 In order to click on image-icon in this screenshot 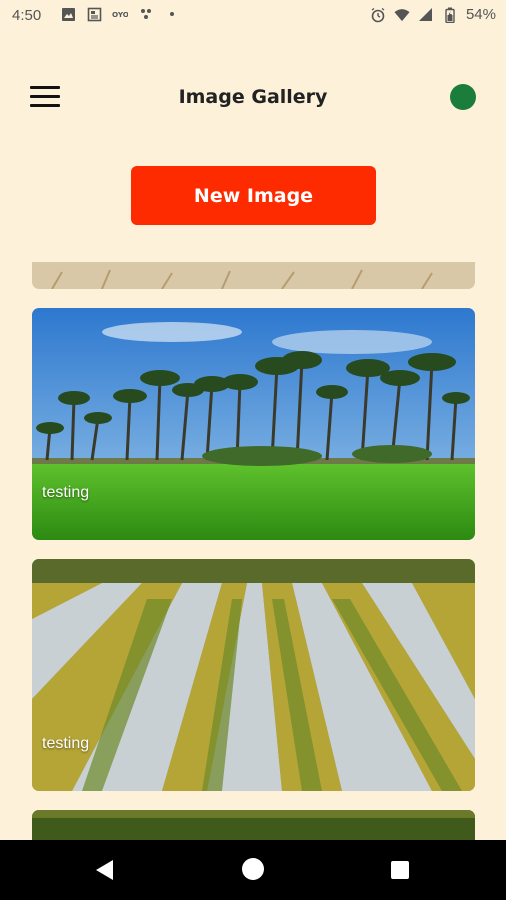, I will do `click(68, 14)`.